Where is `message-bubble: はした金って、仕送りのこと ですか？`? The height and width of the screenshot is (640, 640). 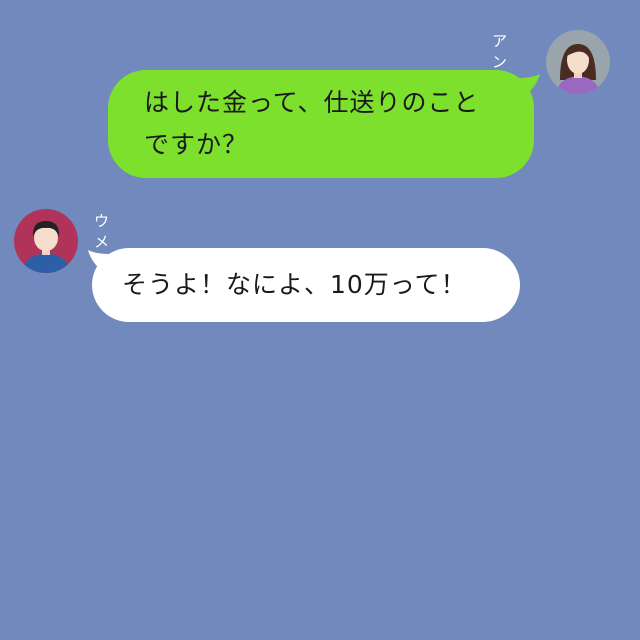
message-bubble: はした金って、仕送りのこと ですか？ is located at coordinates (321, 124).